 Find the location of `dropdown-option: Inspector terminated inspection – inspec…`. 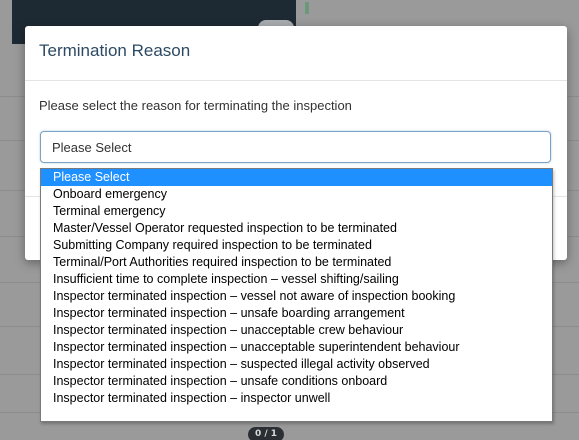

dropdown-option: Inspector terminated inspection – inspec… is located at coordinates (296, 398).